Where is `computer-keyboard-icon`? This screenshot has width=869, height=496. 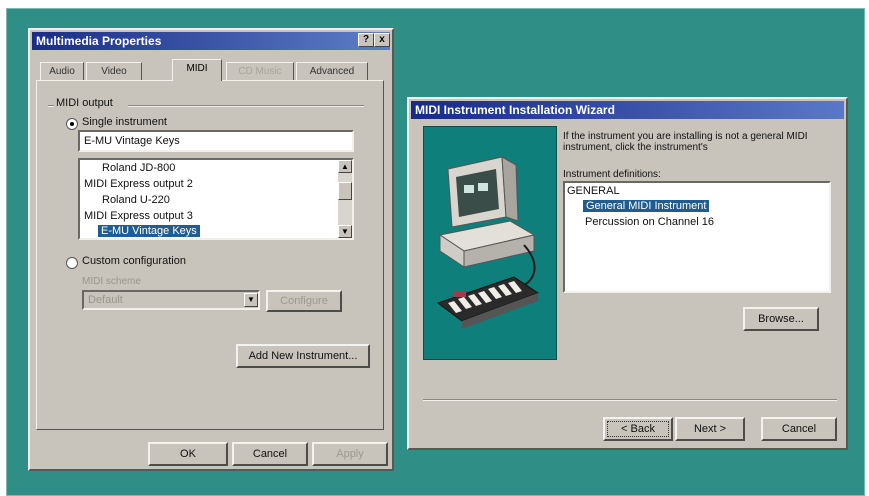
computer-keyboard-icon is located at coordinates (488, 242).